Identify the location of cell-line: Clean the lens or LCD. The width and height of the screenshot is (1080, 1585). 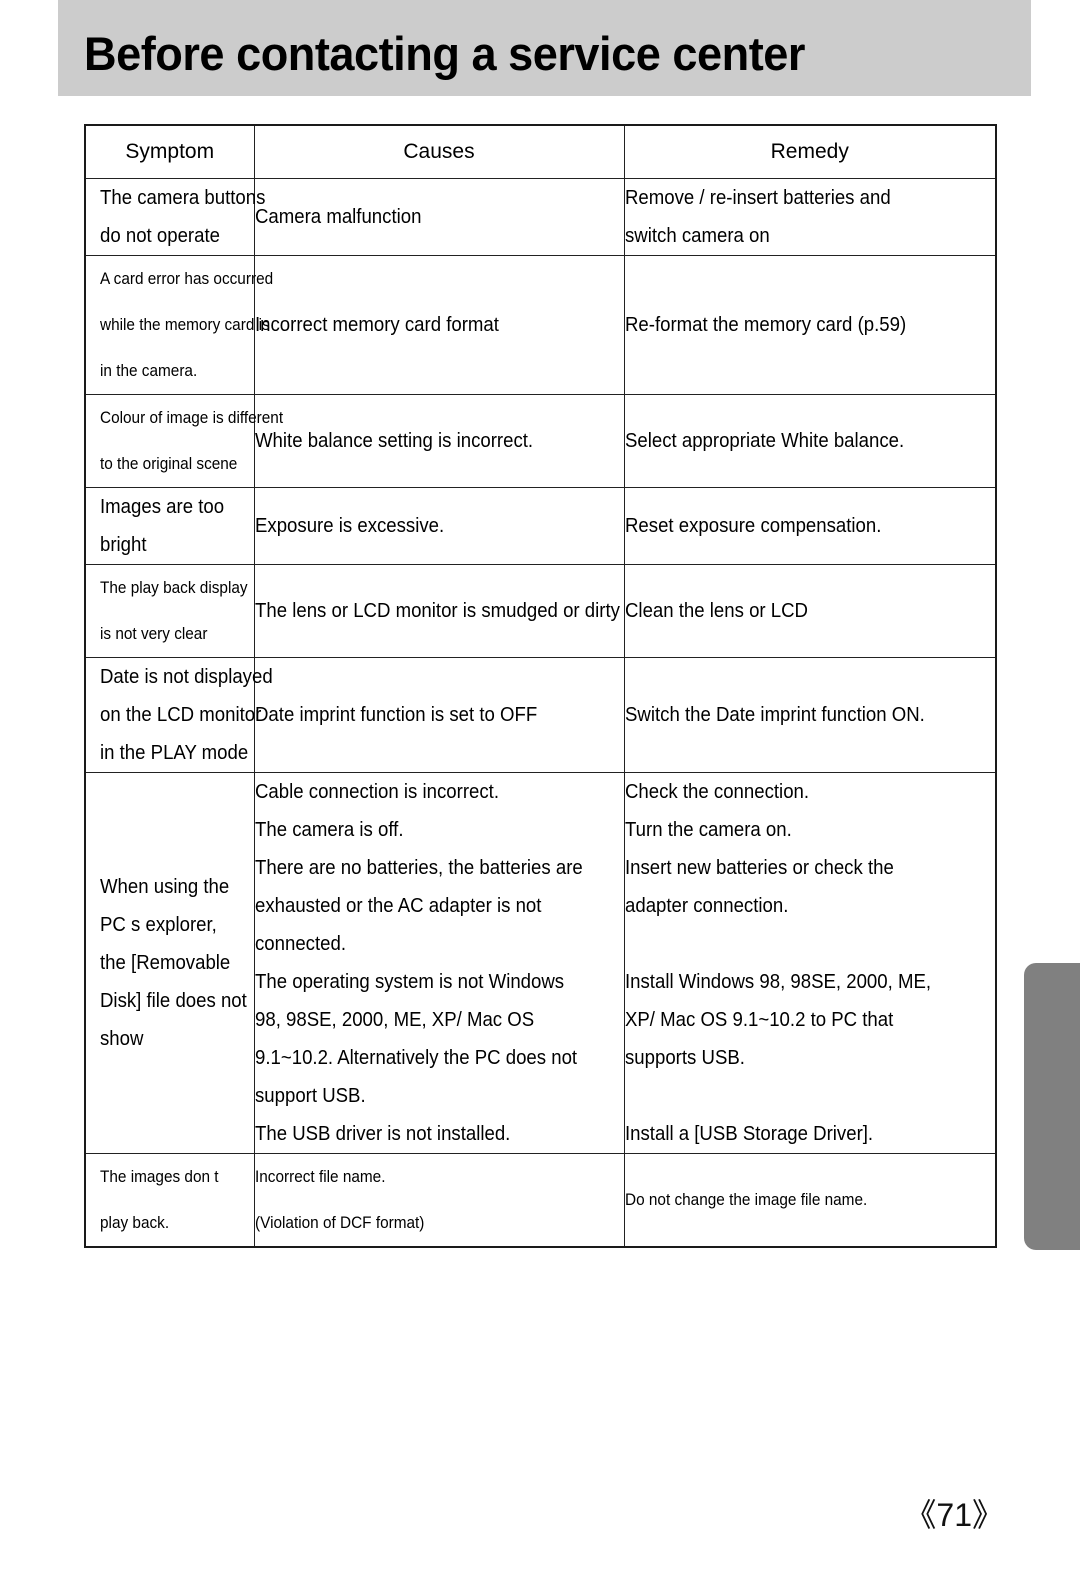
(716, 611).